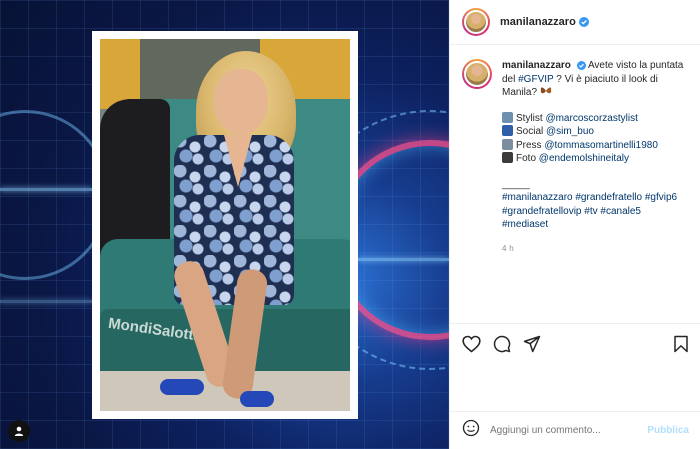 This screenshot has height=449, width=700. I want to click on woman-face, so click(241, 102).